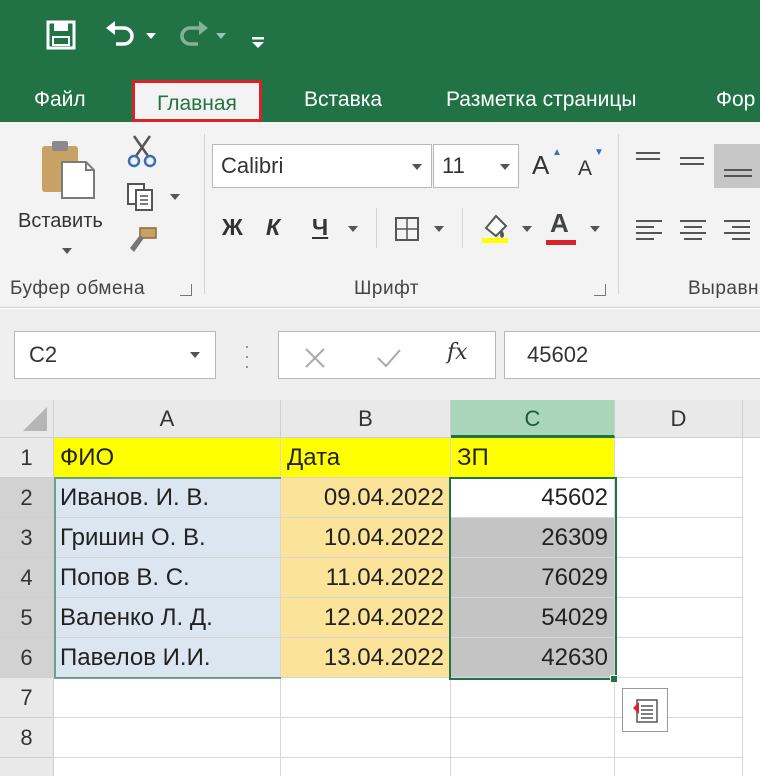  What do you see at coordinates (559, 223) in the screenshot?
I see `font-color-icon: A` at bounding box center [559, 223].